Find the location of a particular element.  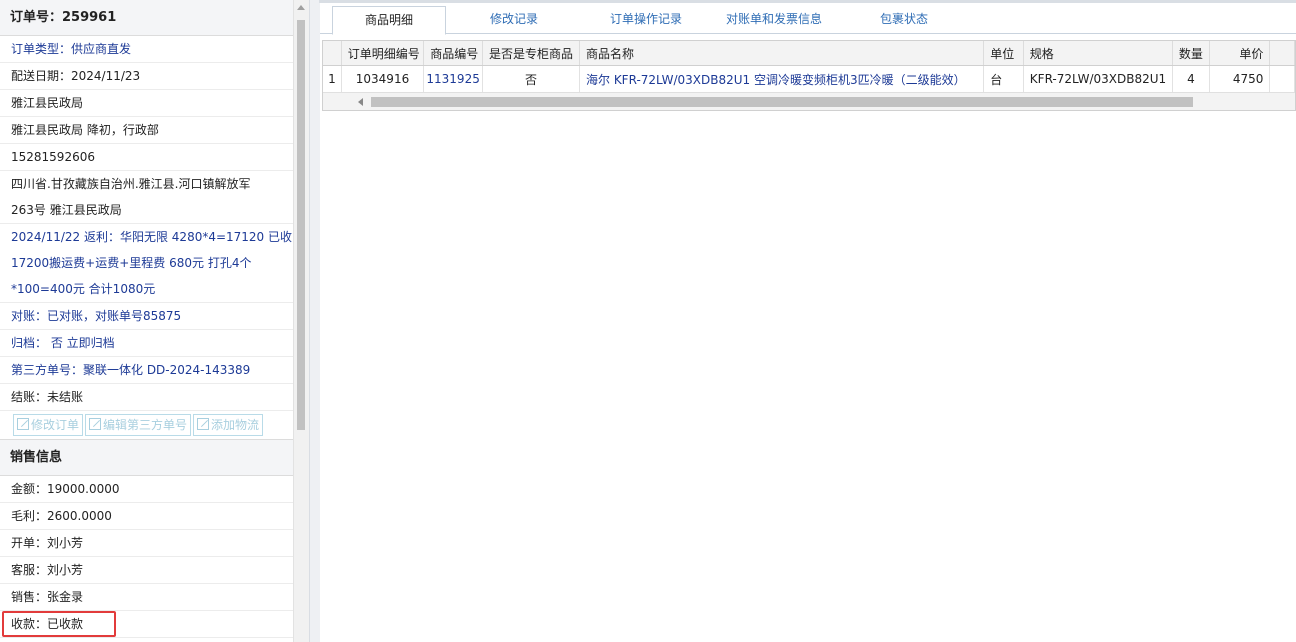

cell-qty: 4 is located at coordinates (1191, 79).